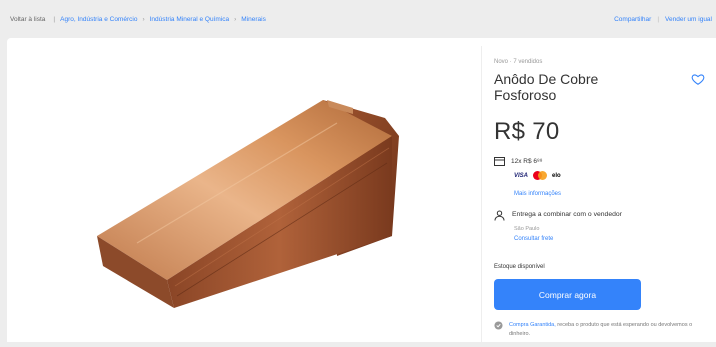 The height and width of the screenshot is (347, 716). What do you see at coordinates (98, 19) in the screenshot?
I see `breadcrumb-item-agro: Agro, Indústria e Comércio` at bounding box center [98, 19].